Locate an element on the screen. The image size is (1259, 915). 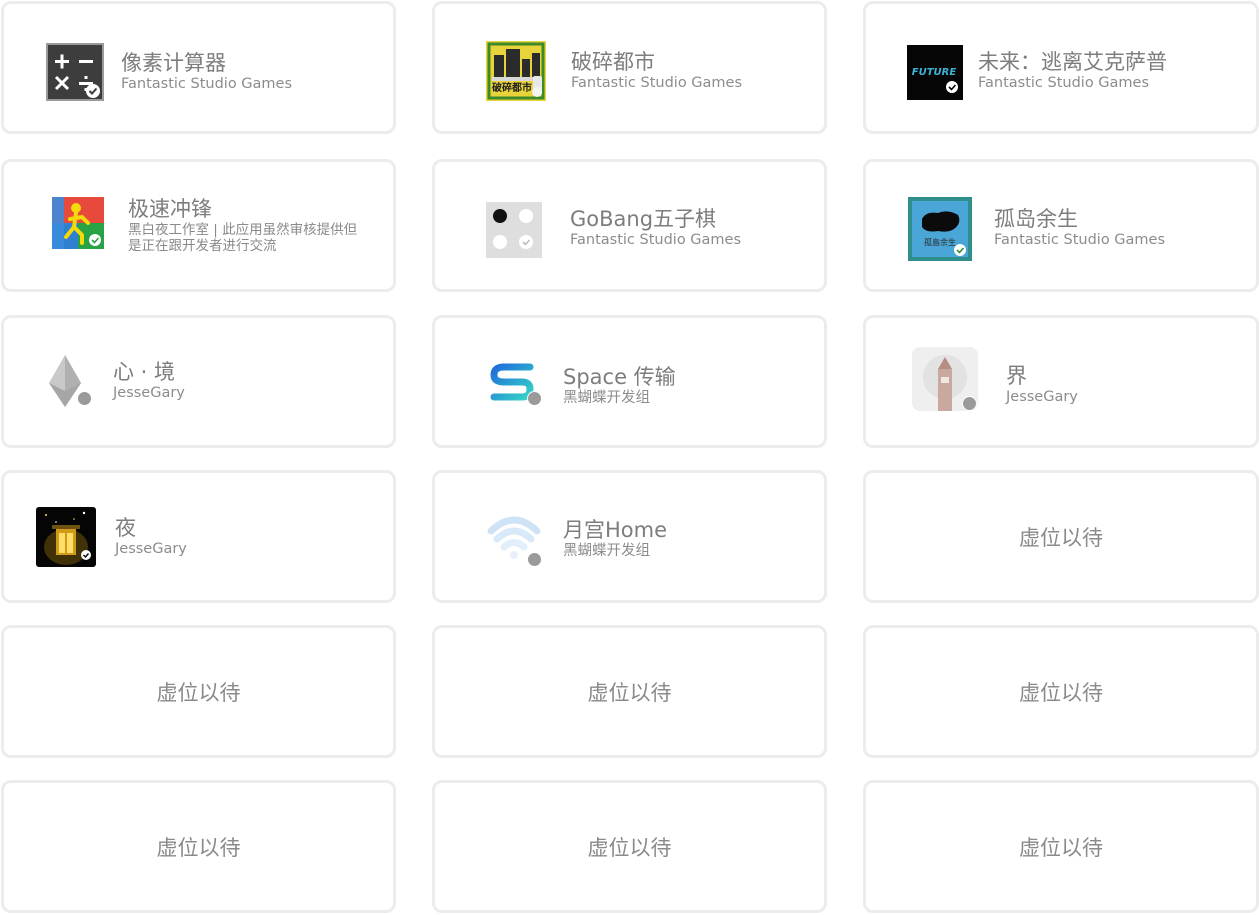
app-card-realm: 界 JesseGary is located at coordinates (1061, 381).